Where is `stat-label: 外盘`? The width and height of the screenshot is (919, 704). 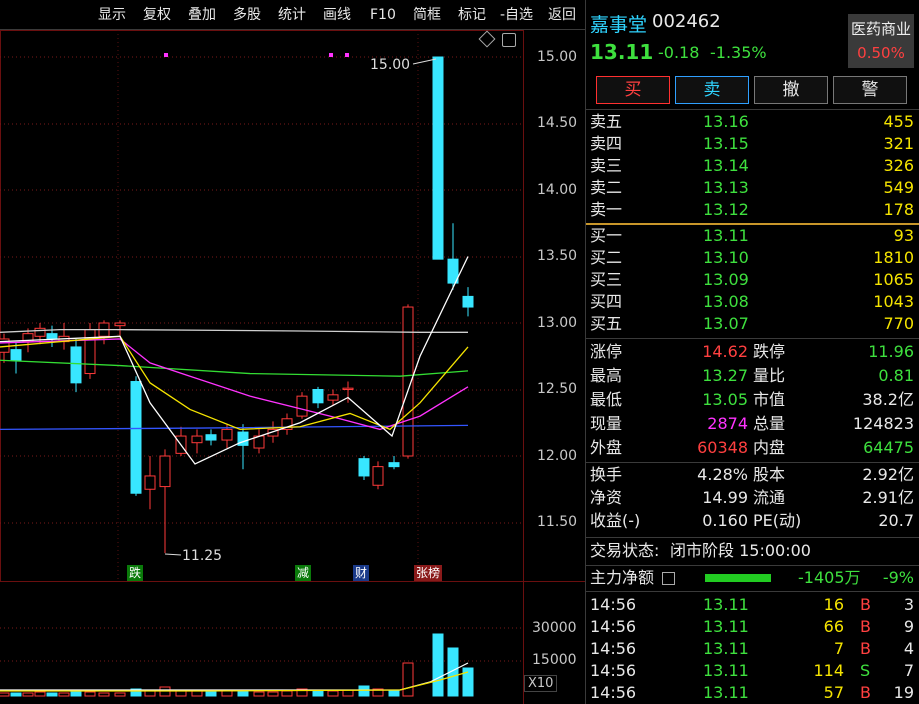 stat-label: 外盘 is located at coordinates (606, 447).